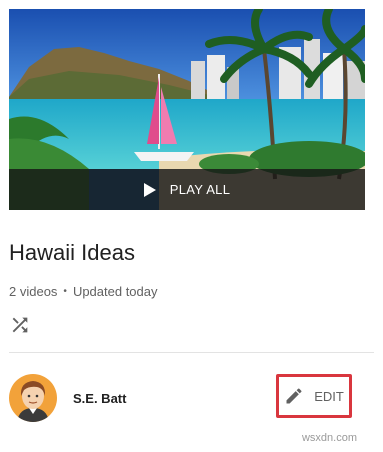  I want to click on watermark: wsxdn.com, so click(329, 438).